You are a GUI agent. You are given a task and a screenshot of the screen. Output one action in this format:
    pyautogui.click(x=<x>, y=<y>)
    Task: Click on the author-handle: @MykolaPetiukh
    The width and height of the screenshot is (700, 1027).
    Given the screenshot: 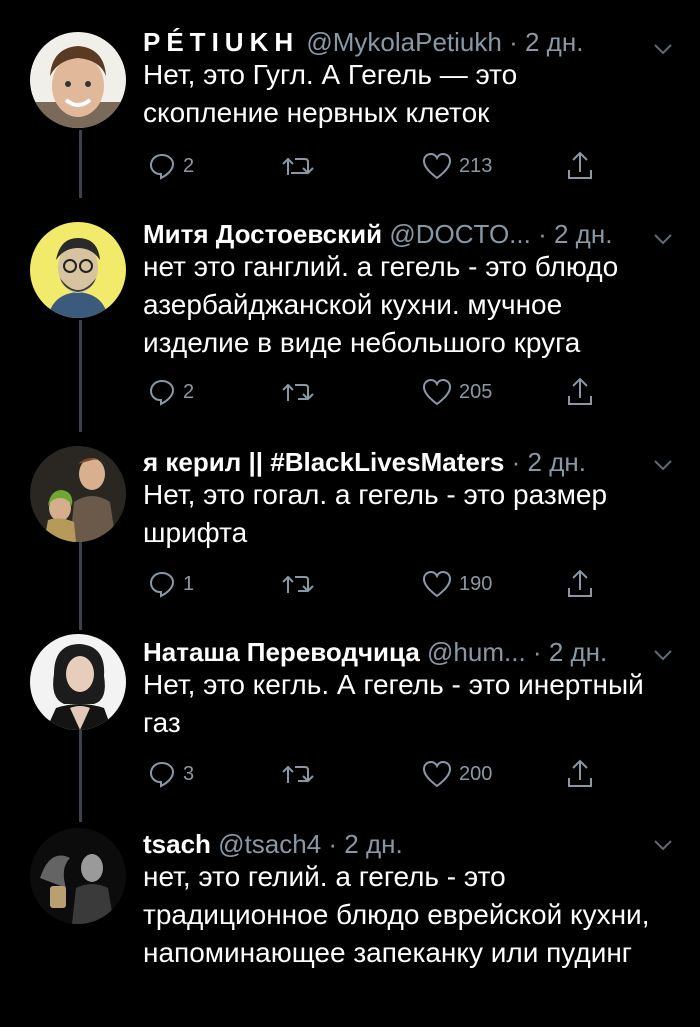 What is the action you would take?
    pyautogui.click(x=403, y=42)
    